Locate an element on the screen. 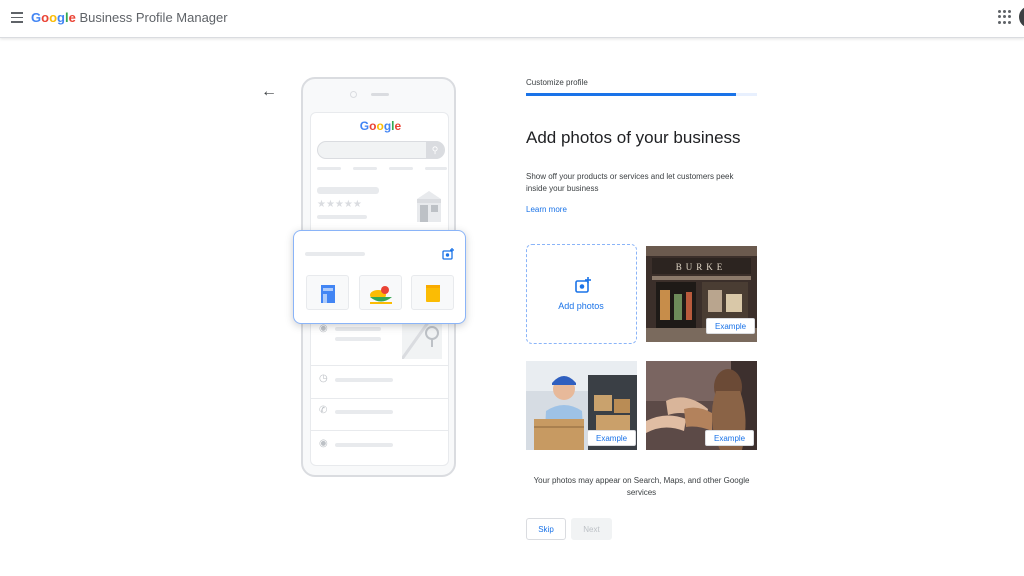 The width and height of the screenshot is (1024, 576). address-placeholder is located at coordinates (358, 329).